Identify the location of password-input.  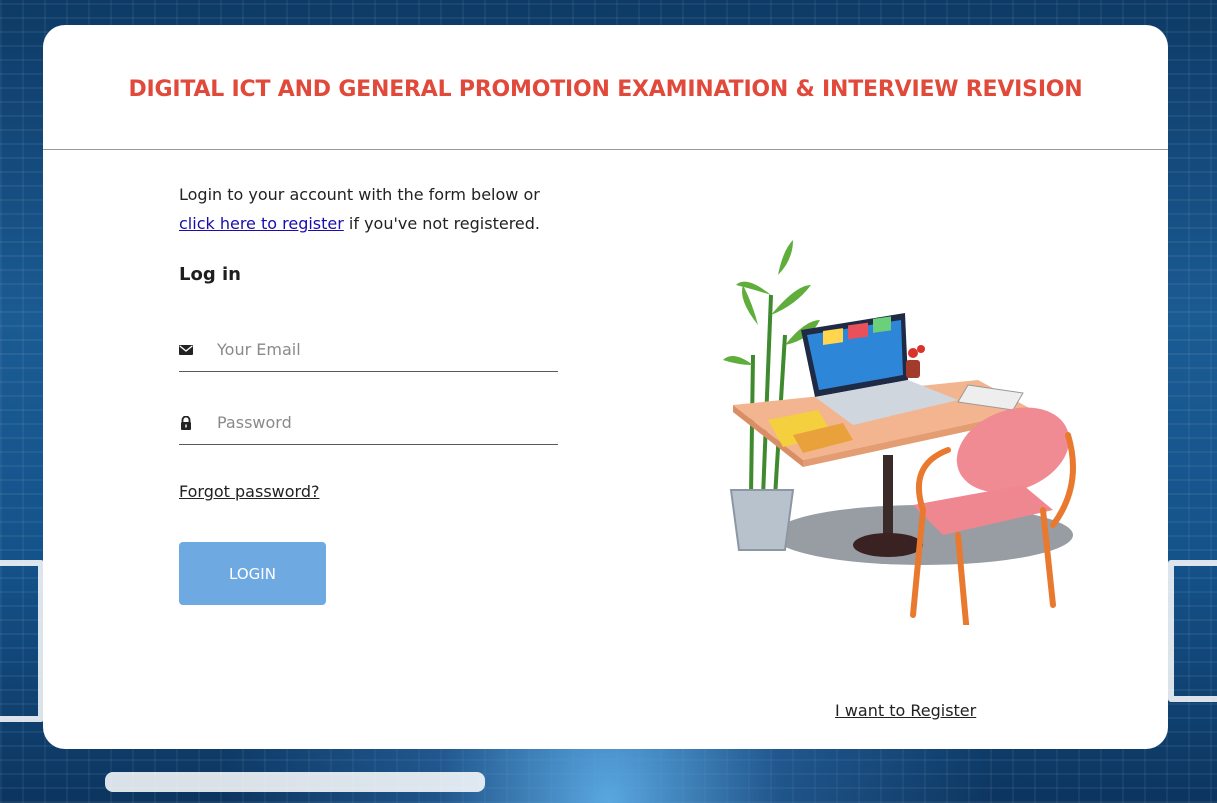
(384, 422).